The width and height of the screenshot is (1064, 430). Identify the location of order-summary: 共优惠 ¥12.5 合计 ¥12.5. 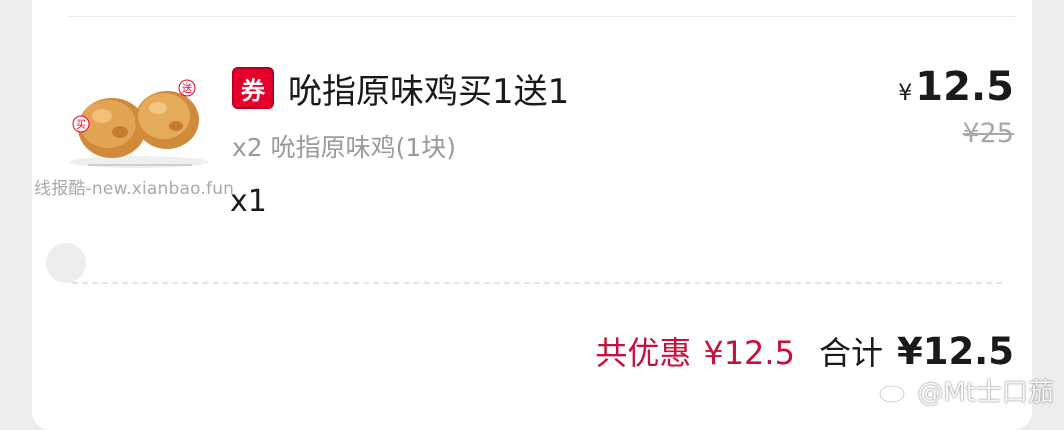
(804, 351).